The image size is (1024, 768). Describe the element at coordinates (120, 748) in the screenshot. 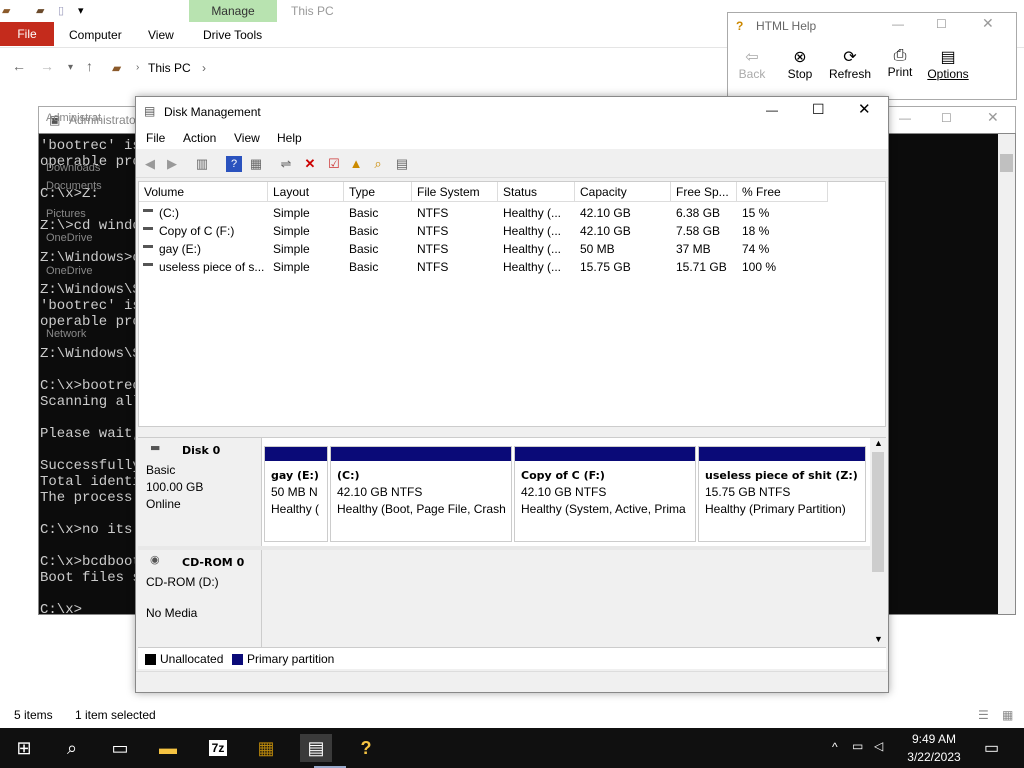

I see `task-view-icon: ▭` at that location.